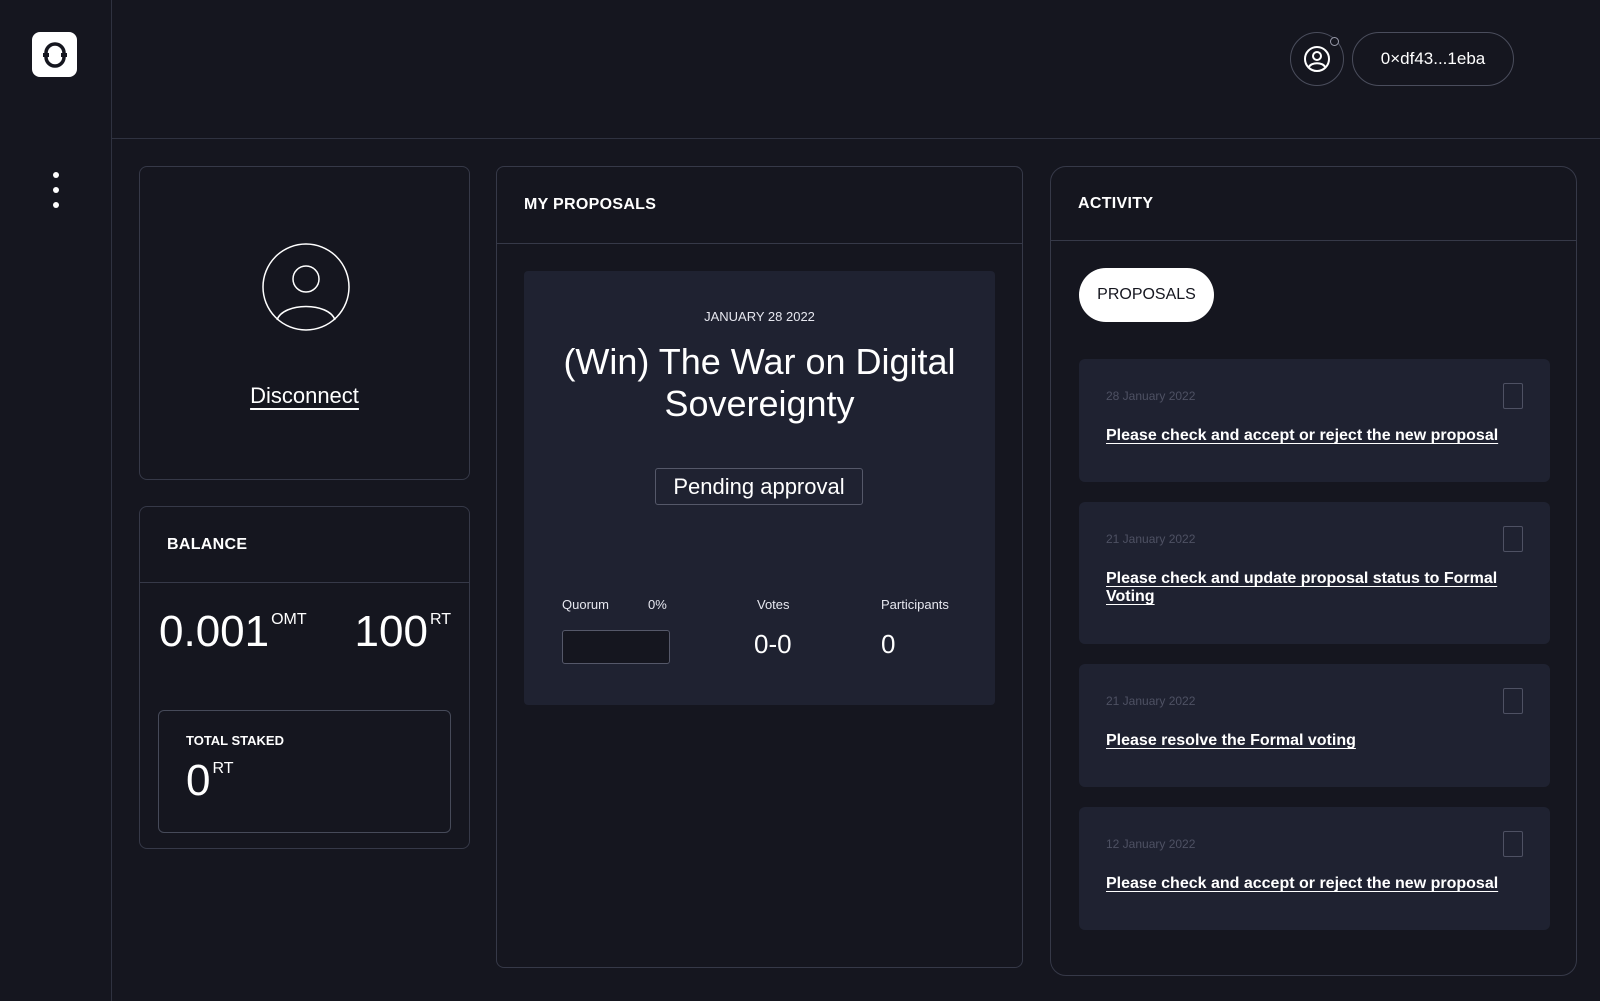 Image resolution: width=1600 pixels, height=1001 pixels. Describe the element at coordinates (1433, 59) in the screenshot. I see `wallet-address-button: 0×df43...1eba` at that location.